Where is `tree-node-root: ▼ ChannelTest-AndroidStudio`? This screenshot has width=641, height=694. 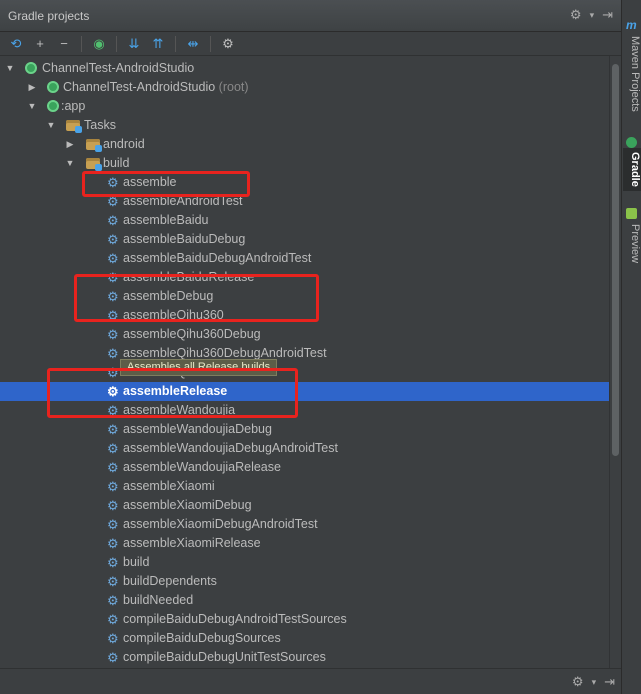 tree-node-root: ▼ ChannelTest-AndroidStudio is located at coordinates (304, 68).